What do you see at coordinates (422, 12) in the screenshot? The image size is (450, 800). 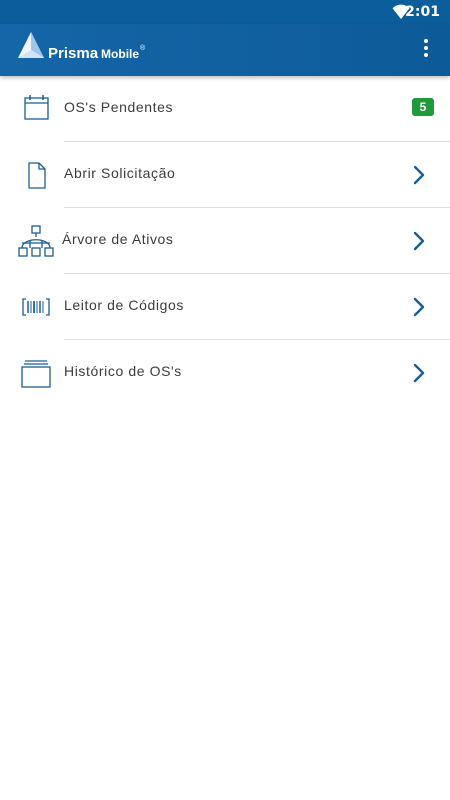 I see `status-time: 2:01` at bounding box center [422, 12].